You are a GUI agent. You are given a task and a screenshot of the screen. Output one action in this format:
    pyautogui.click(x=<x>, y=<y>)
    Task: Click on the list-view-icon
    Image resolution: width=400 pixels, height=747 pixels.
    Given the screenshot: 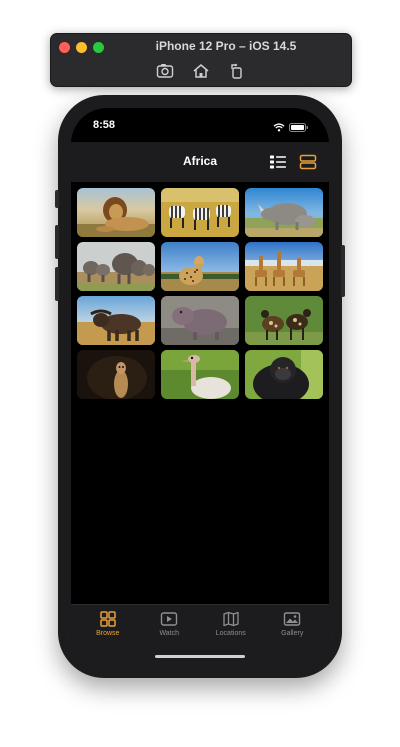 What is the action you would take?
    pyautogui.click(x=278, y=162)
    